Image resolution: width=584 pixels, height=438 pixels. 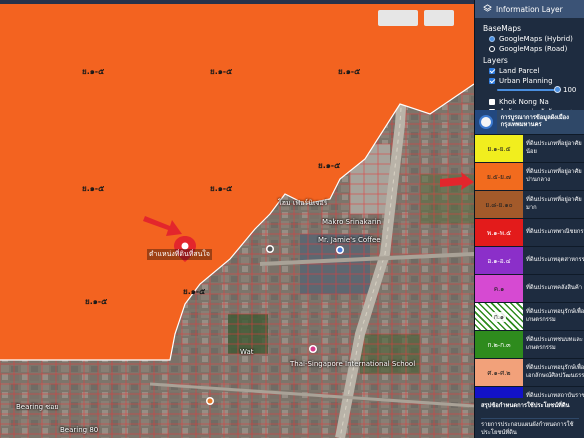 I want to click on legend-code: ค.๑, so click(x=499, y=288).